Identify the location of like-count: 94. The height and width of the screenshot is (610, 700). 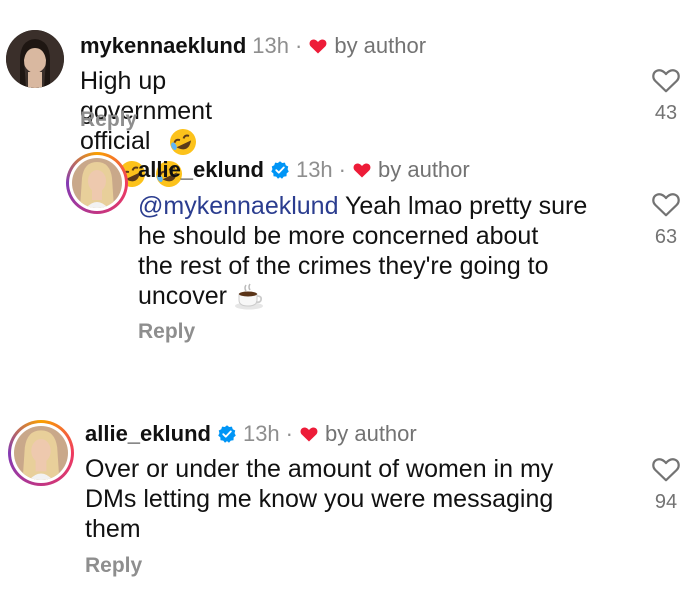
(666, 502).